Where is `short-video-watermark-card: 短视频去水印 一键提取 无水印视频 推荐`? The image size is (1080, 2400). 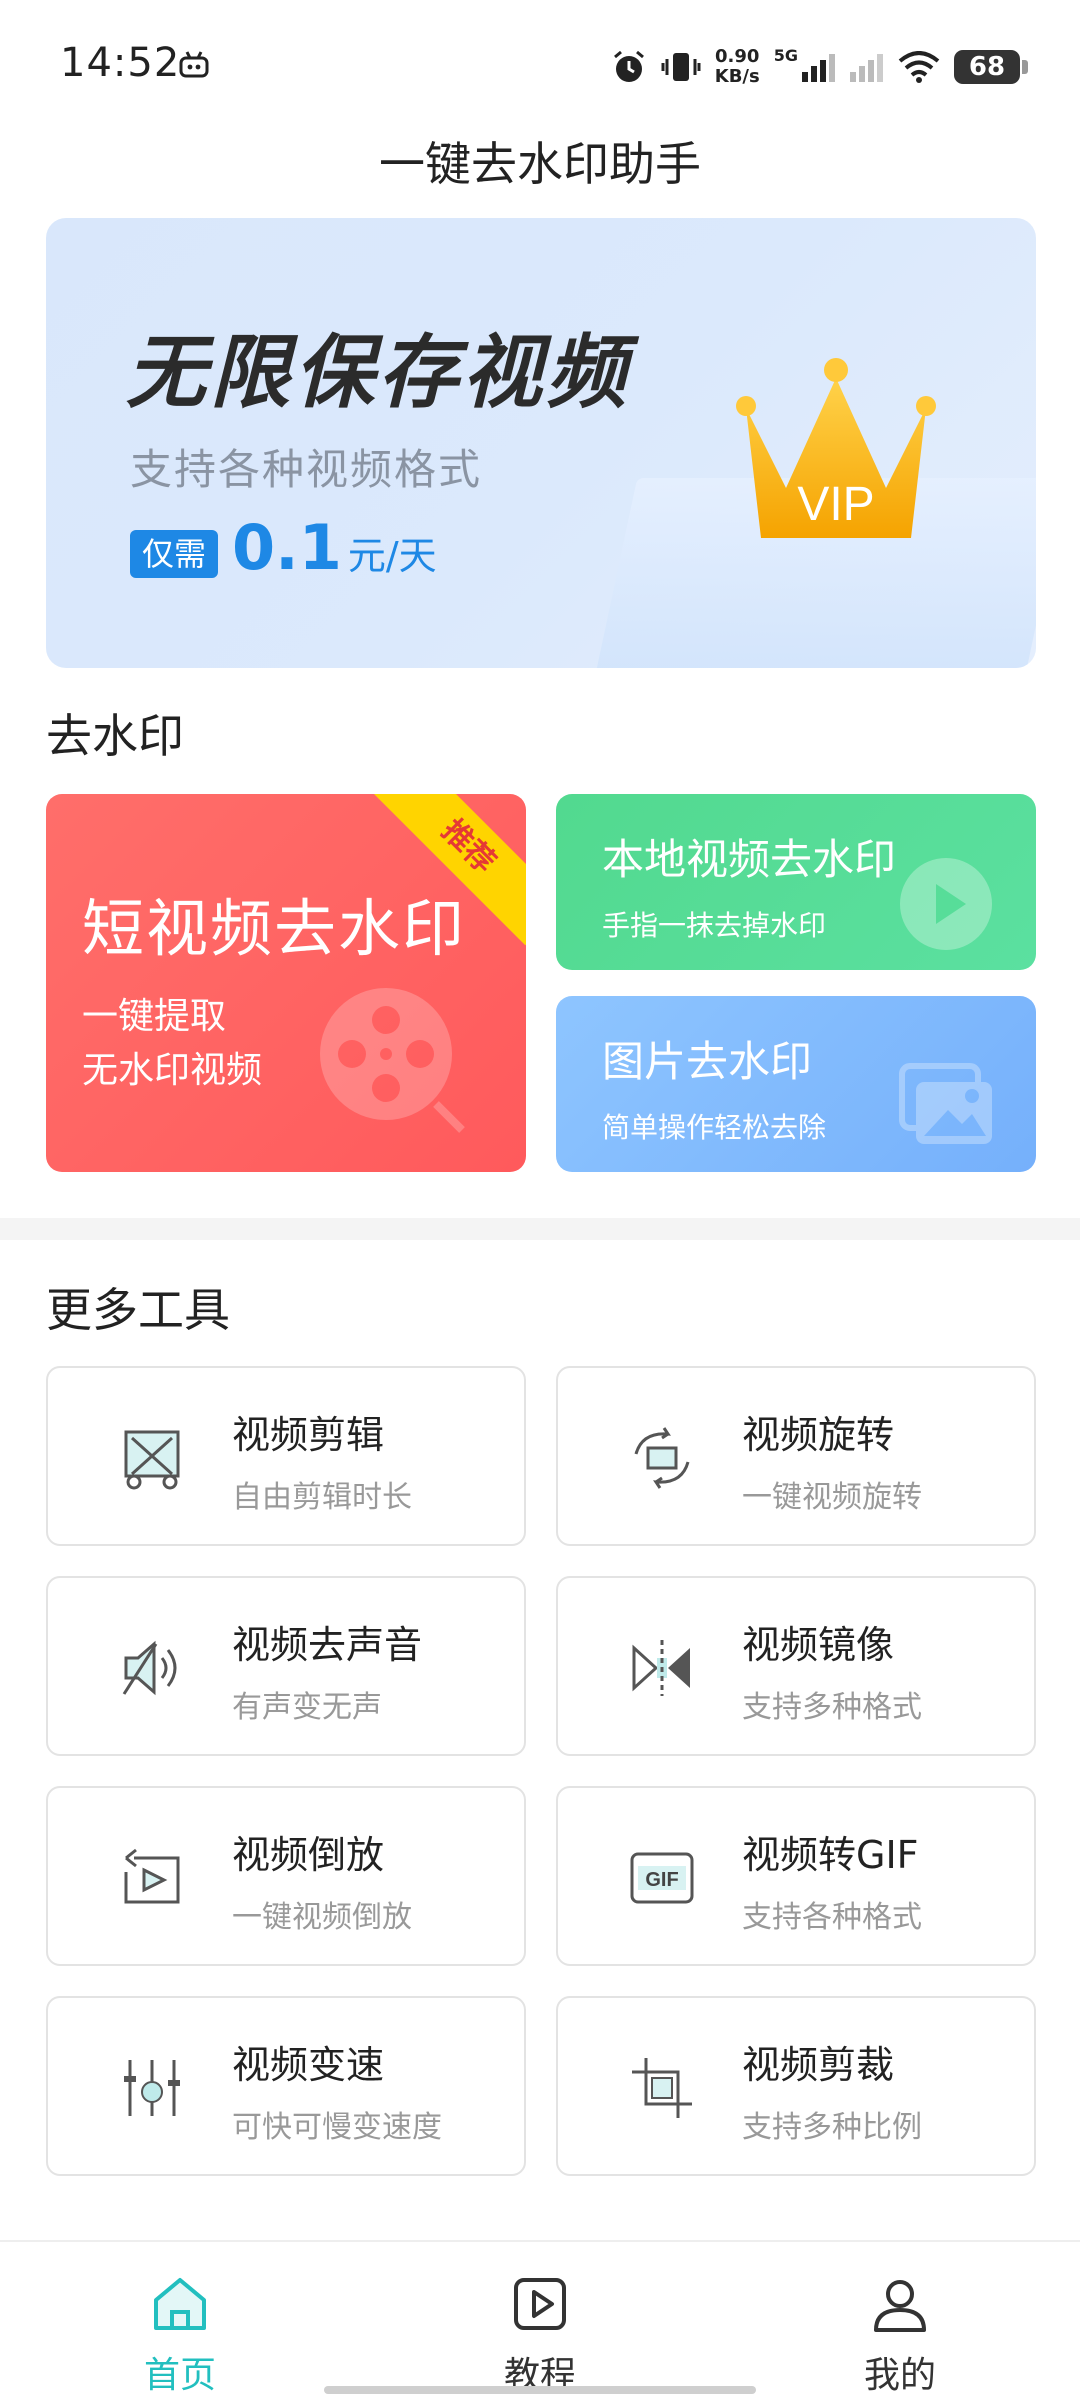
short-video-watermark-card: 短视频去水印 一键提取 无水印视频 推荐 is located at coordinates (286, 983).